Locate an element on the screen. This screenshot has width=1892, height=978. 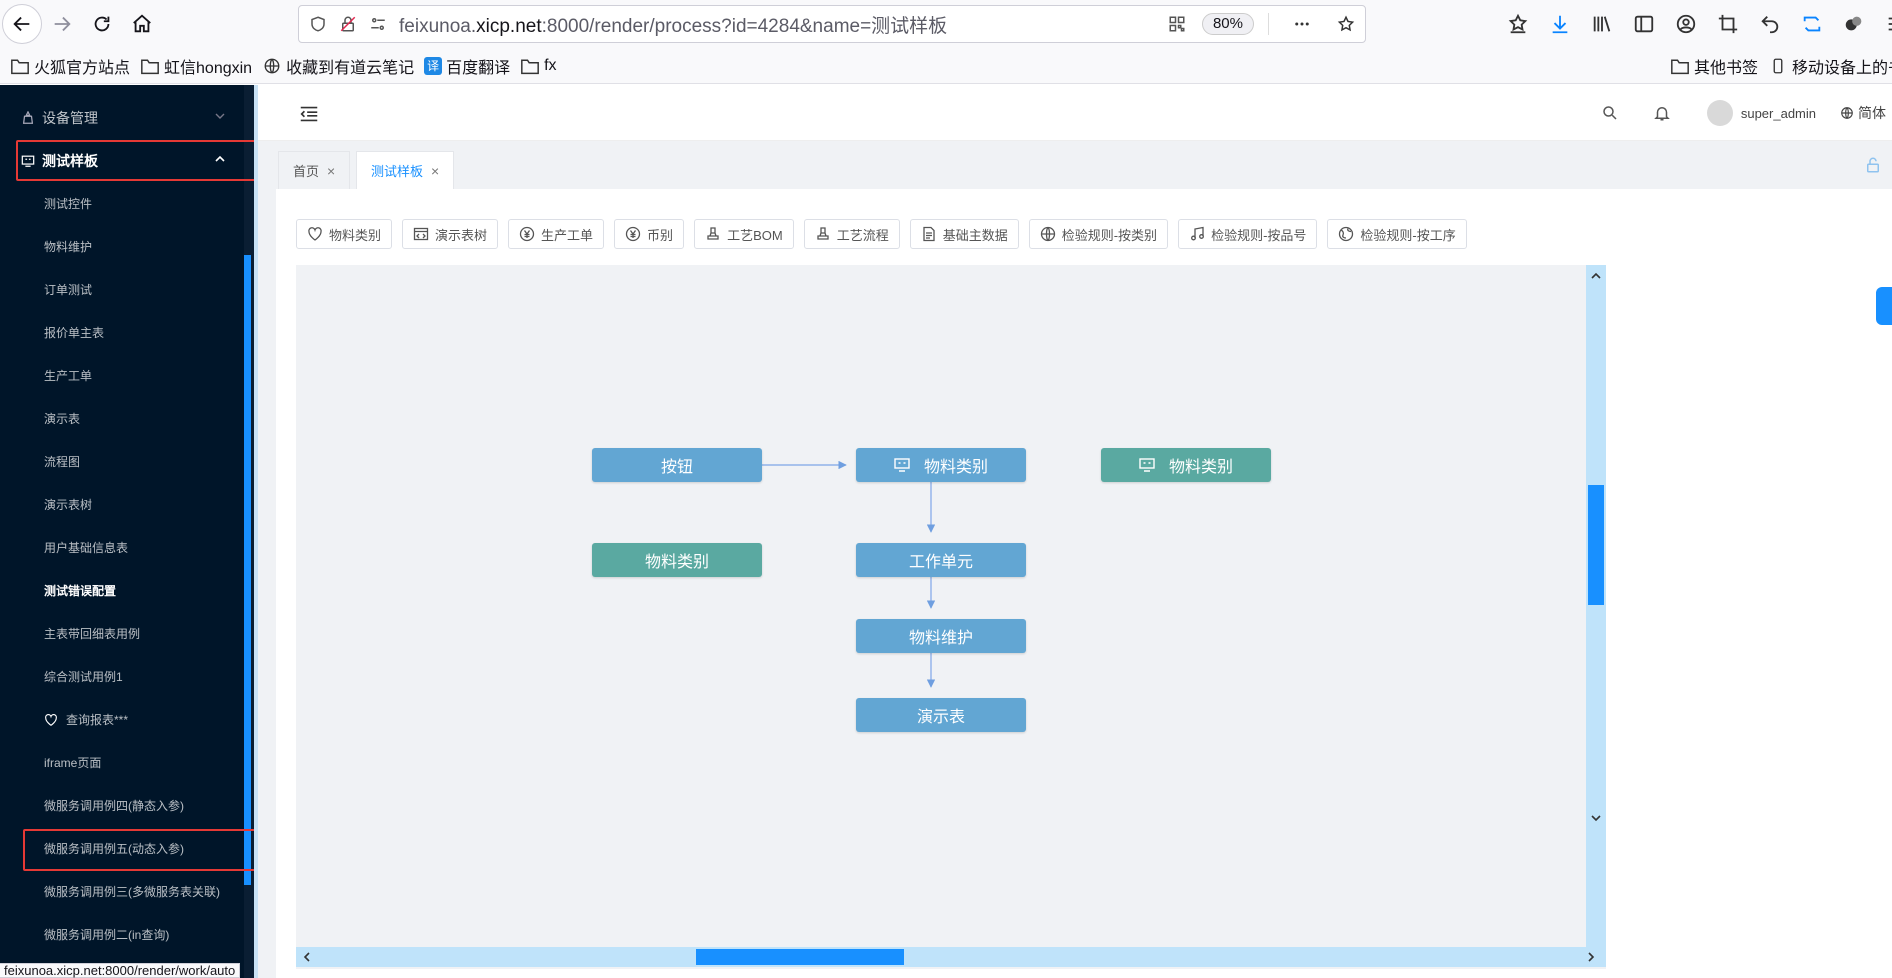
crop-button is located at coordinates (1728, 24).